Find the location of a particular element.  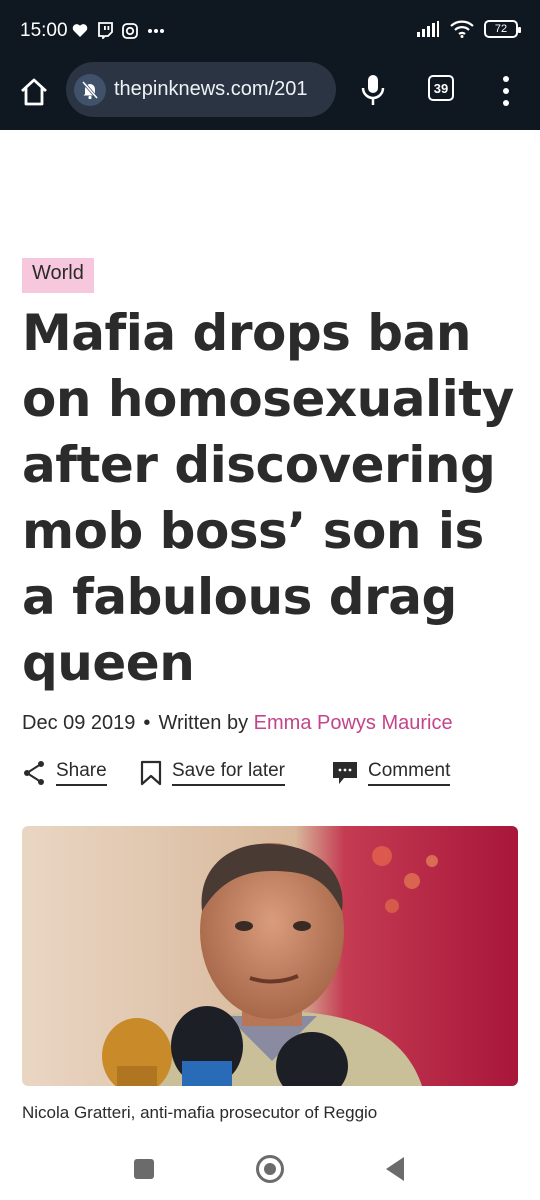

bookmark-icon is located at coordinates (151, 773).